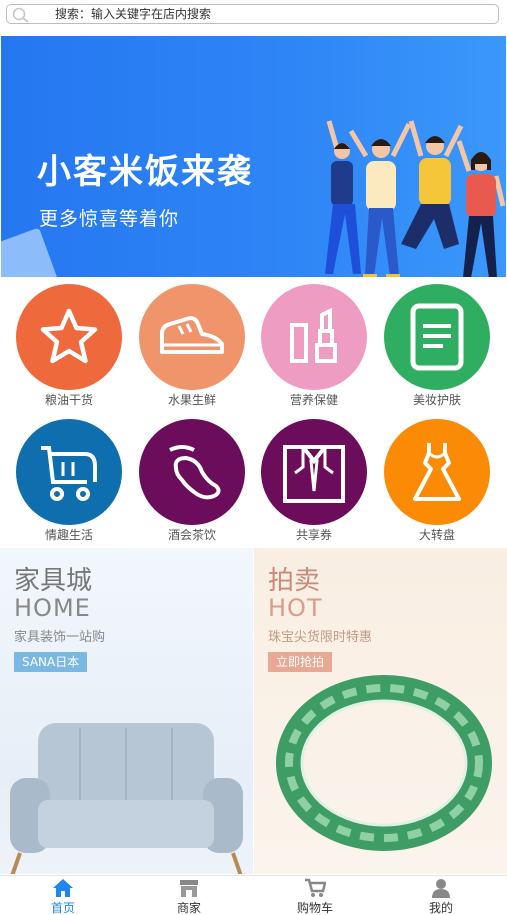  Describe the element at coordinates (51, 662) in the screenshot. I see `promo-tag: SANA日本` at that location.